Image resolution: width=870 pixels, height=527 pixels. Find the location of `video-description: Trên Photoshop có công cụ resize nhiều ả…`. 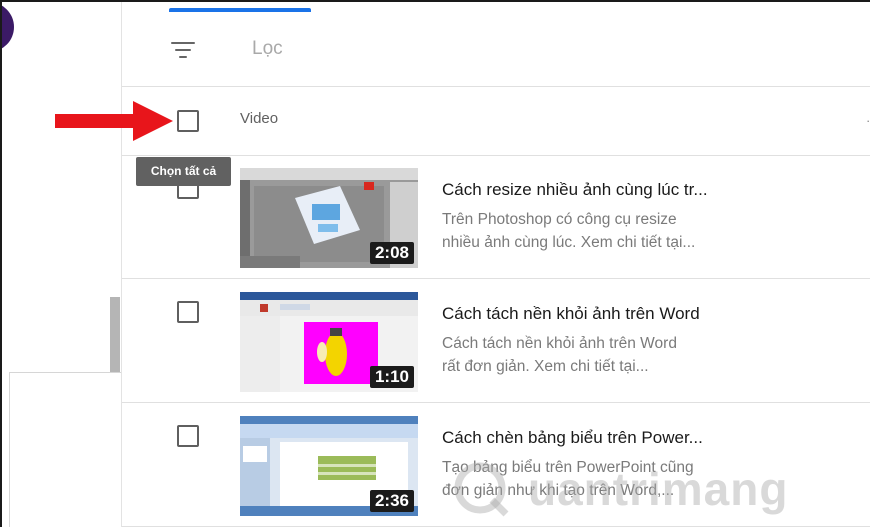

video-description: Trên Photoshop có công cụ resize nhiều ả… is located at coordinates (597, 231).